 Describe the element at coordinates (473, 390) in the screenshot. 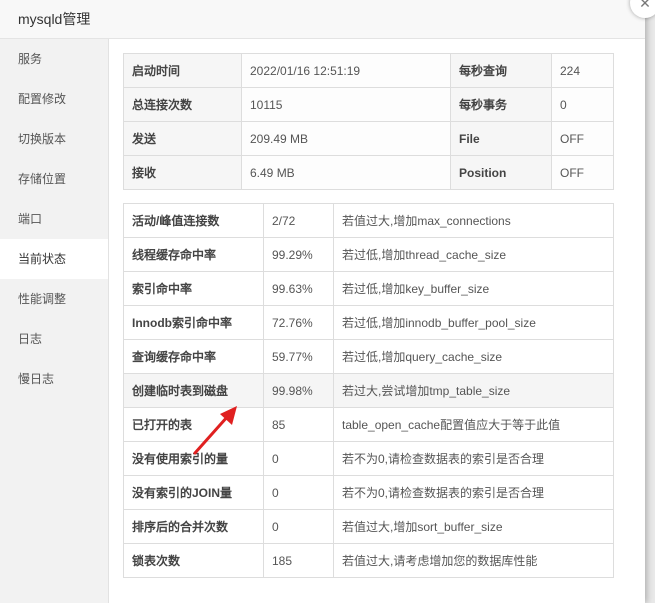

I see `status-tip: 若过大,尝试增加tmp_table_size` at that location.